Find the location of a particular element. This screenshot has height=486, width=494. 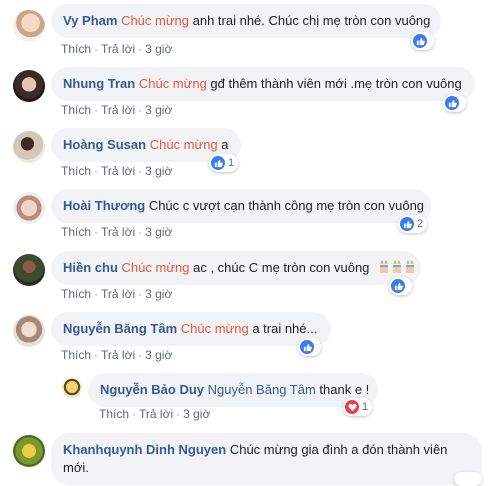

reply-text: thank e ! is located at coordinates (342, 389).